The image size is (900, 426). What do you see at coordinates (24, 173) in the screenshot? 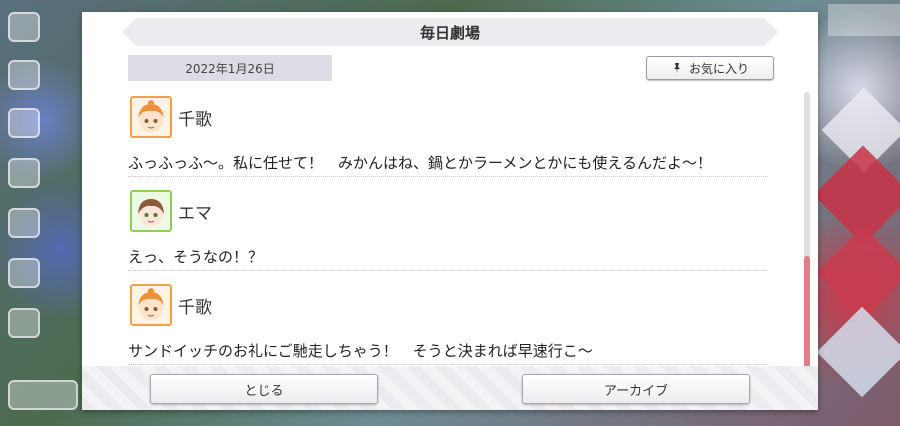
I see `gift-icon` at bounding box center [24, 173].